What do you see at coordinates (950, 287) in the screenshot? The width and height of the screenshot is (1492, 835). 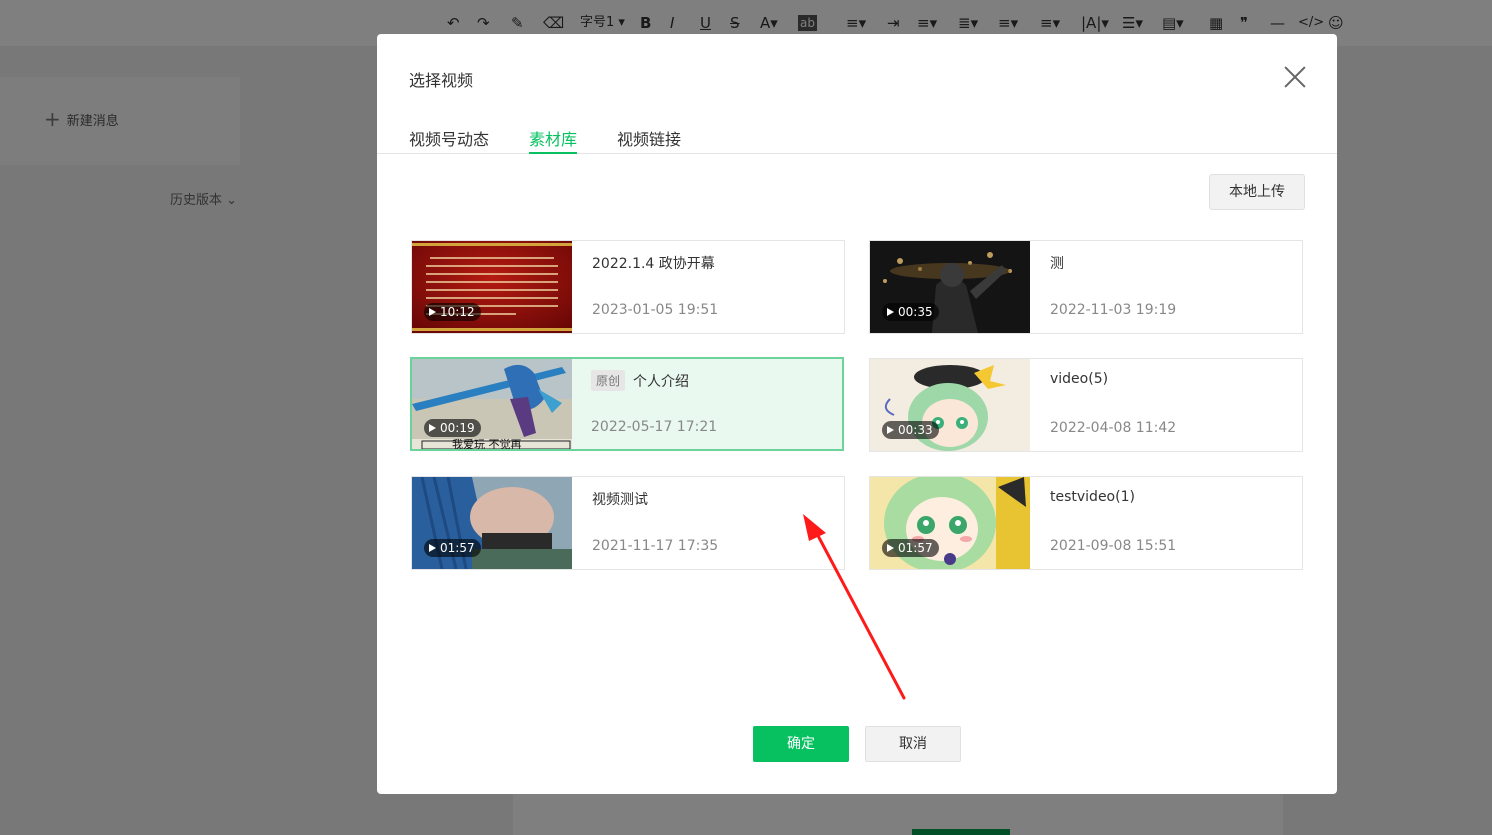 I see `video-thumbnail: 00:35` at bounding box center [950, 287].